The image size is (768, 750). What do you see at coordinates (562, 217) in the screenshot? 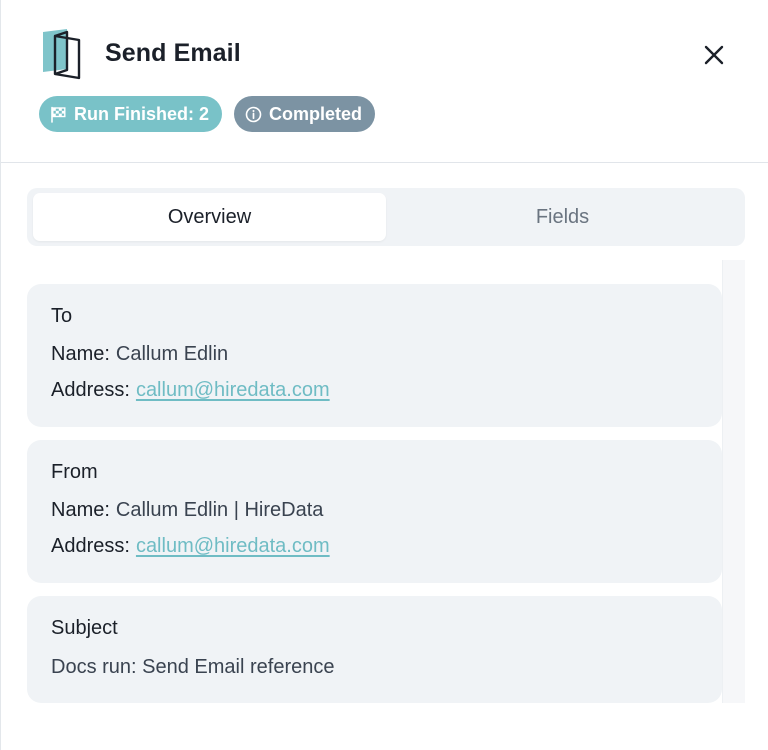
I see `tab-fields: Fields` at bounding box center [562, 217].